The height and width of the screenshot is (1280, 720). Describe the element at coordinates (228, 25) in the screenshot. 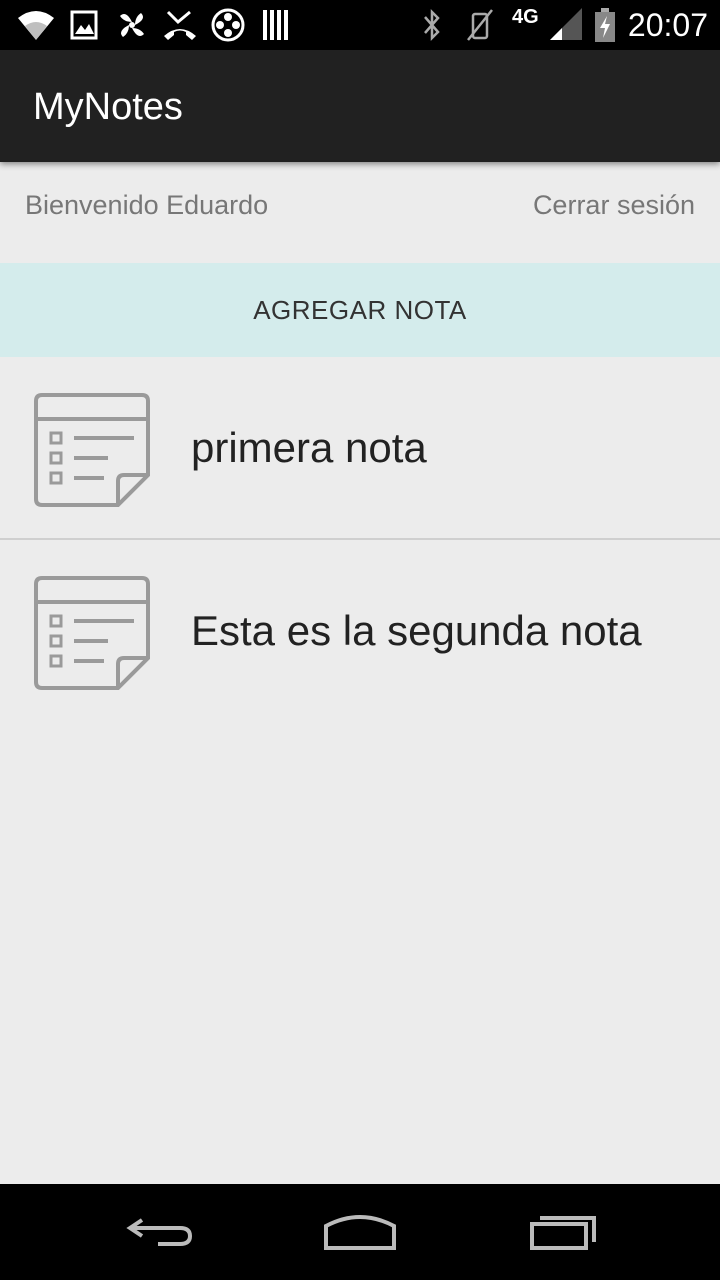

I see `media-reel-icon` at that location.